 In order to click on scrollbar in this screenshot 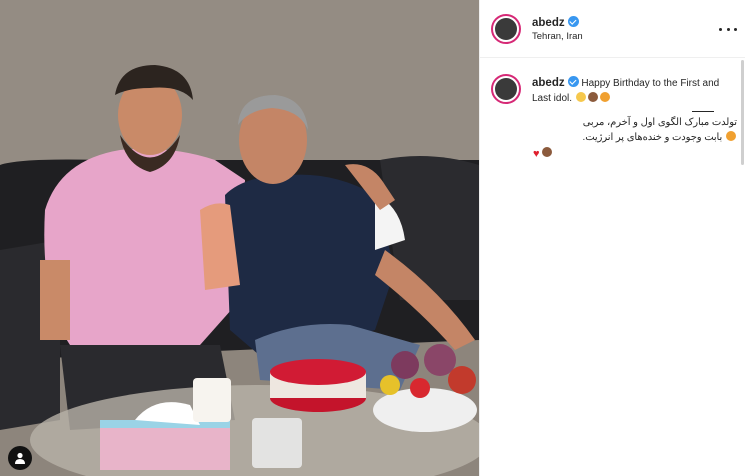, I will do `click(742, 112)`.